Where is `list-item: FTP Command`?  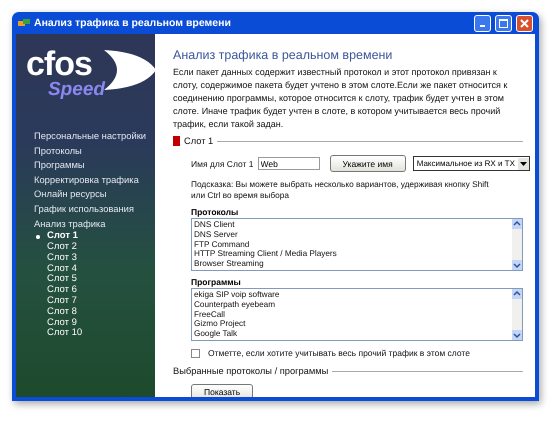 list-item: FTP Command is located at coordinates (352, 245).